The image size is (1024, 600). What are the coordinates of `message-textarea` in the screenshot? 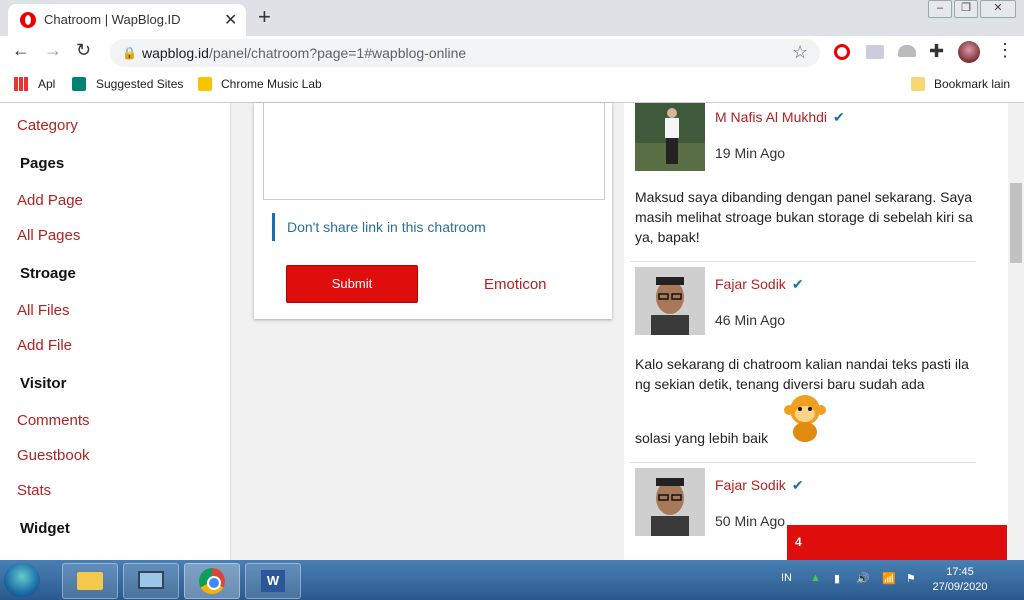 It's located at (434, 151).